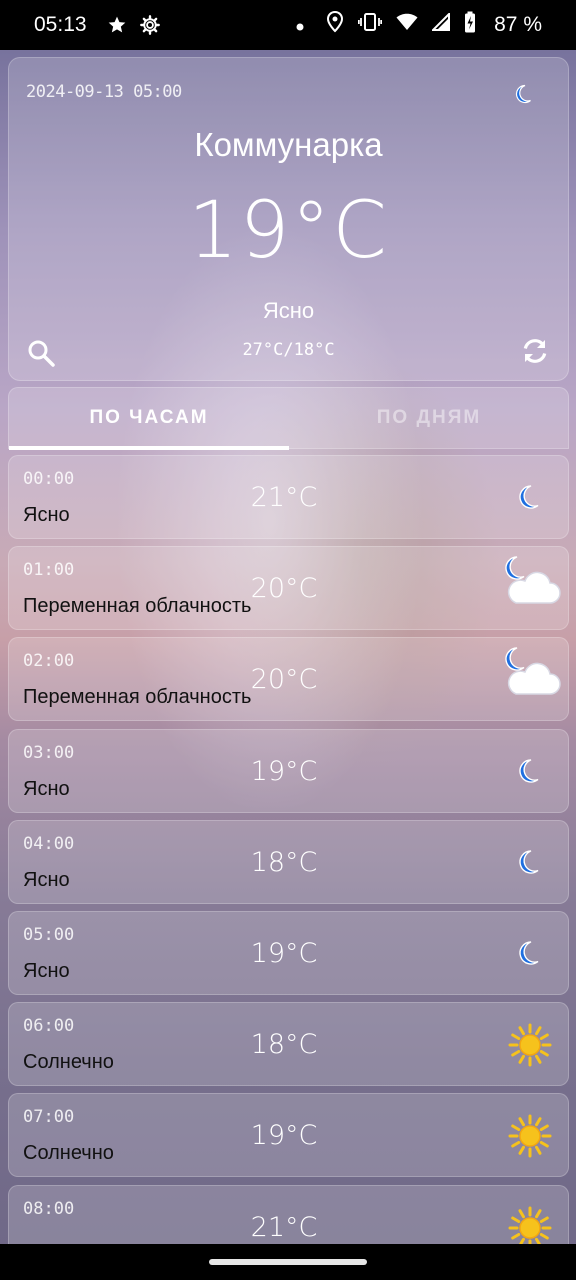 The width and height of the screenshot is (576, 1280). What do you see at coordinates (407, 25) in the screenshot?
I see `wifi-icon` at bounding box center [407, 25].